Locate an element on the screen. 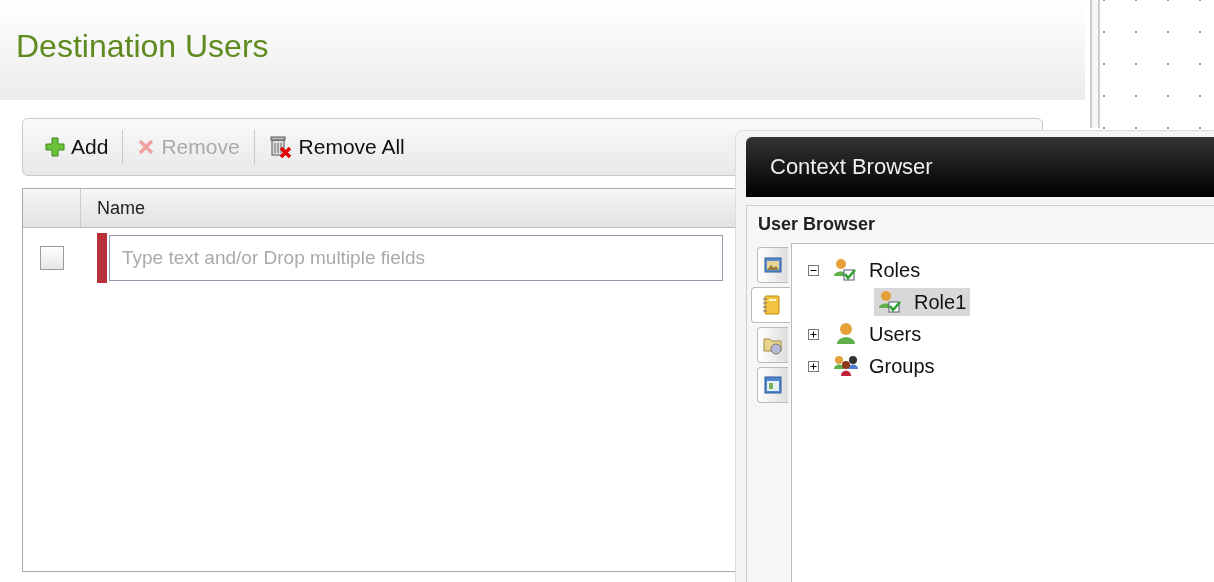 The image size is (1214, 582). tree-item: Roles is located at coordinates (877, 270).